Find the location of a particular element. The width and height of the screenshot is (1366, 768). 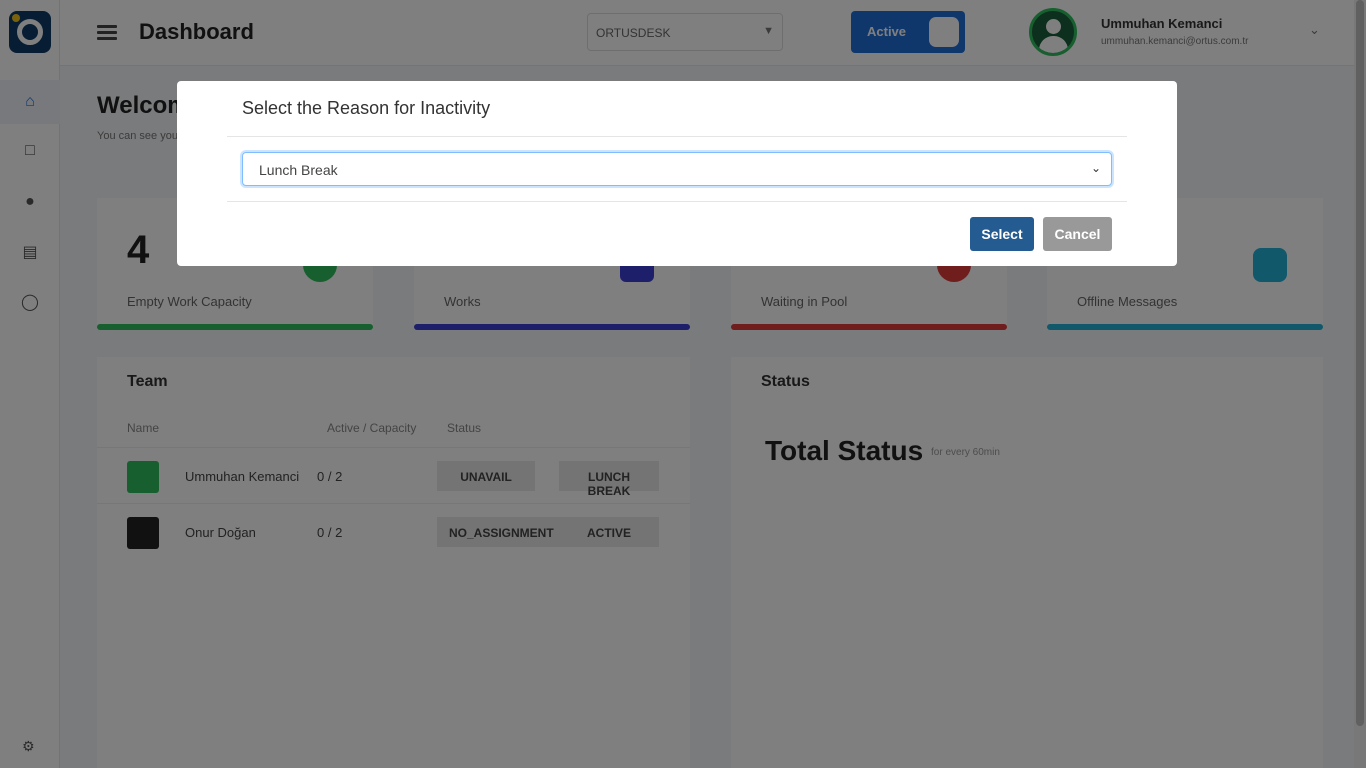

modal-footer-divider is located at coordinates (677, 201).